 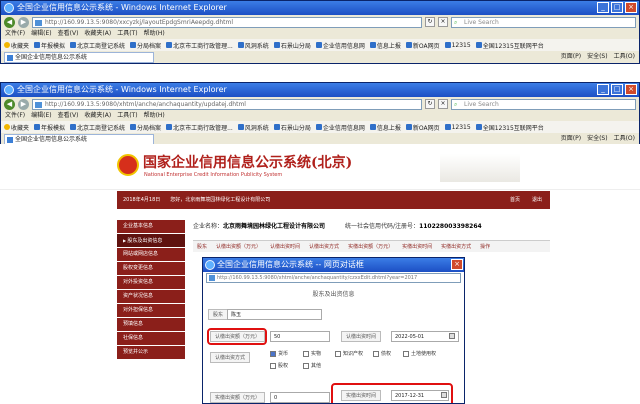 I want to click on paid-amount-input: 0, so click(x=300, y=397).